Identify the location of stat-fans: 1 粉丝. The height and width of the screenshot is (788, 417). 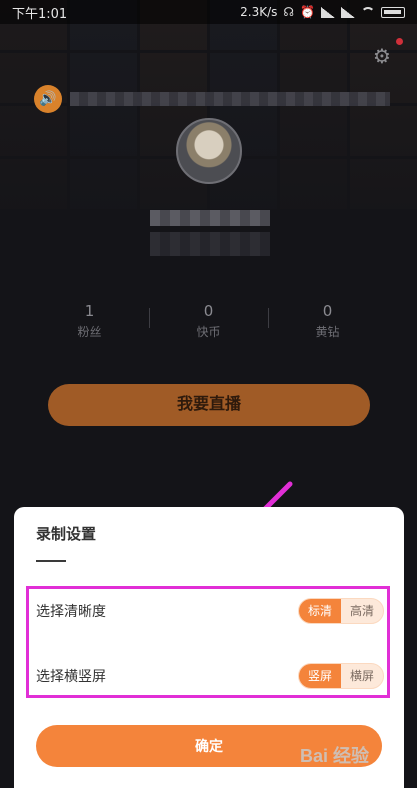
(89, 322).